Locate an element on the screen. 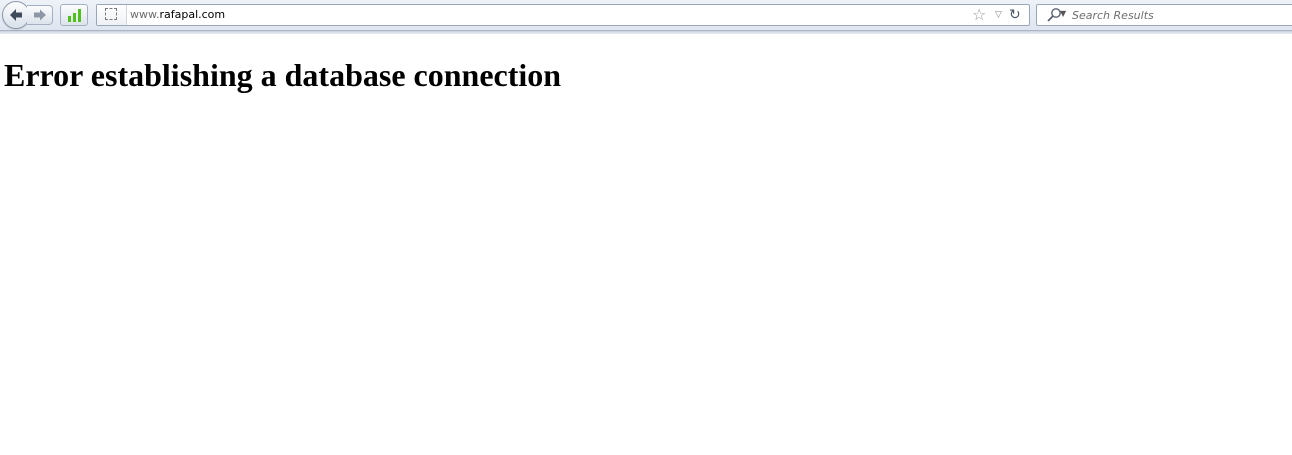 This screenshot has height=455, width=1292. forward-arrow-icon is located at coordinates (40, 15).